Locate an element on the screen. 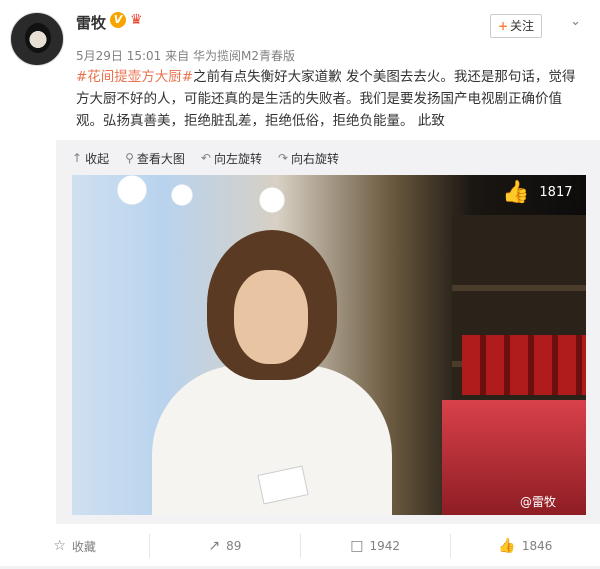  post-source: 华为揽阅M2青春版 is located at coordinates (244, 56).